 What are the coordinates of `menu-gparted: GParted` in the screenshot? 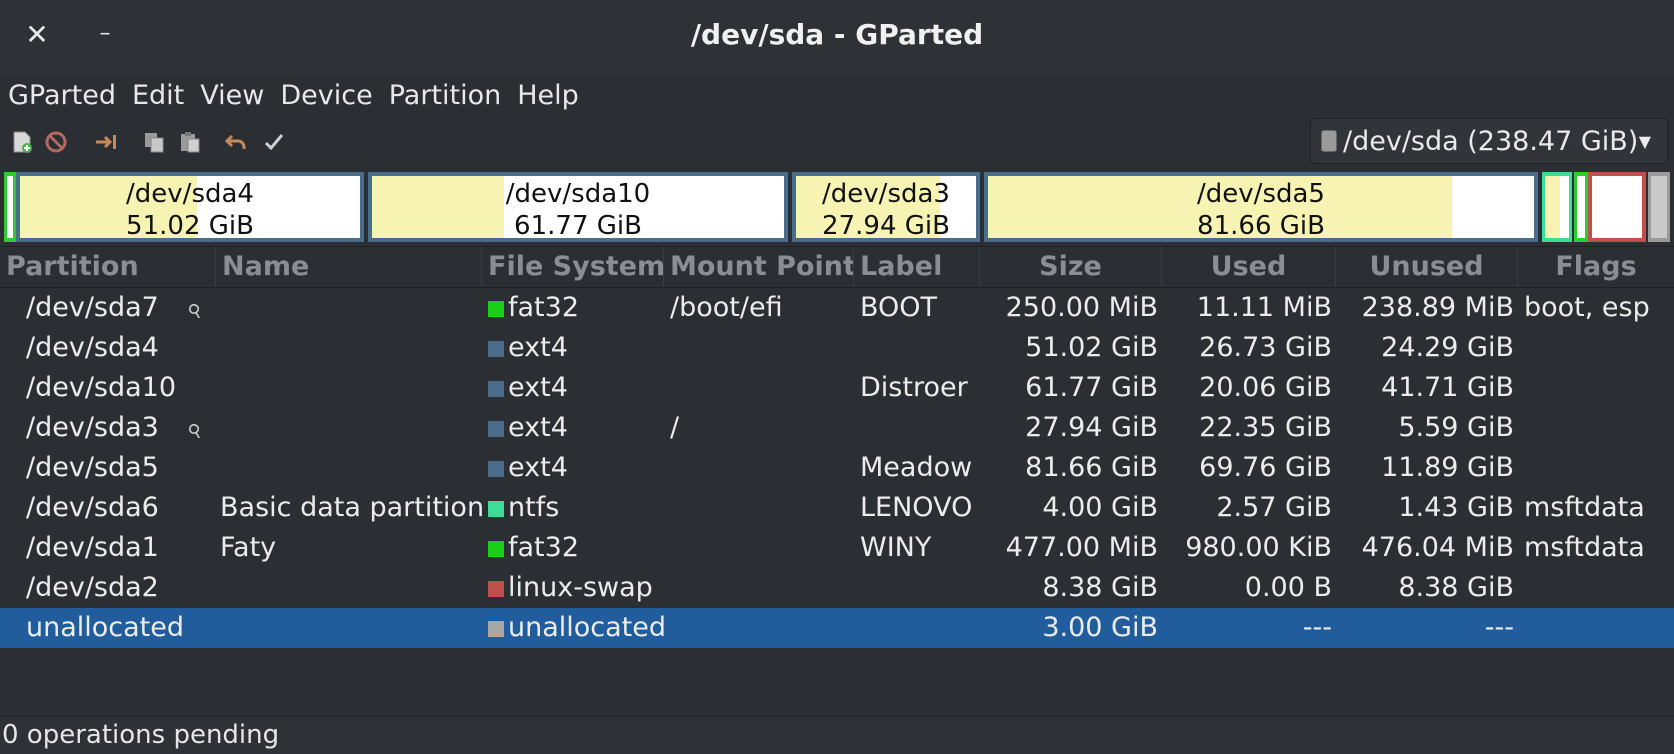 It's located at (62, 95).